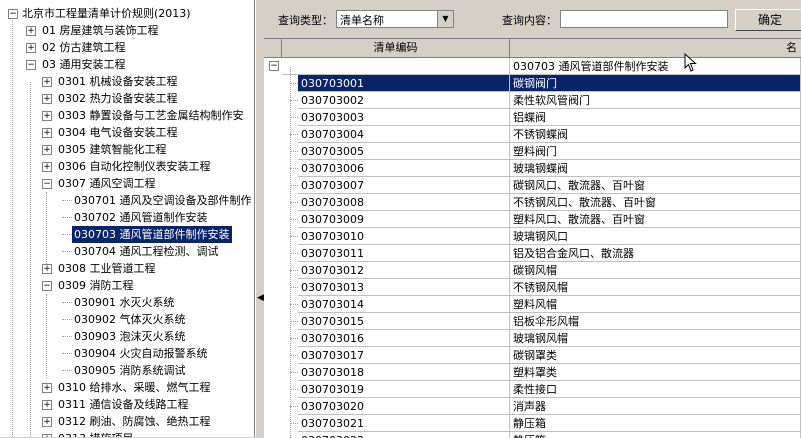  I want to click on code-cell: 030703013, so click(404, 287).